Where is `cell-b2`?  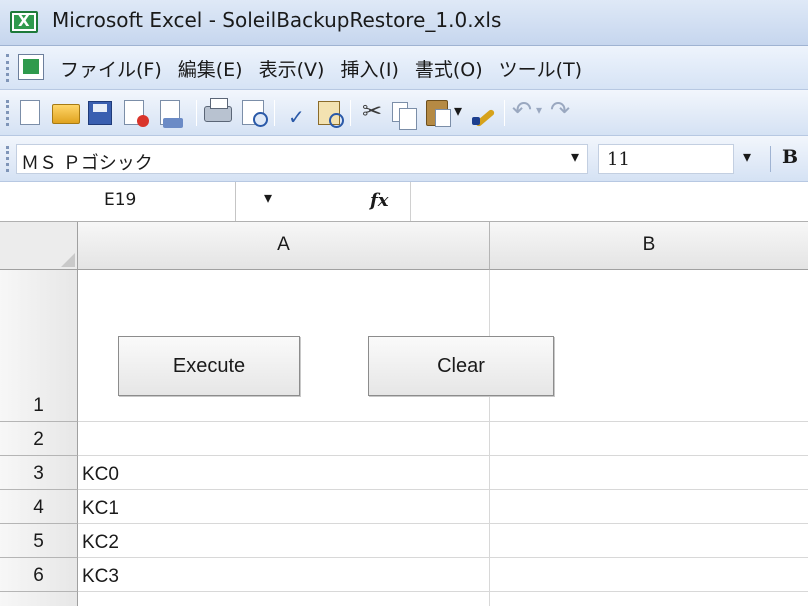
cell-b2 is located at coordinates (649, 439).